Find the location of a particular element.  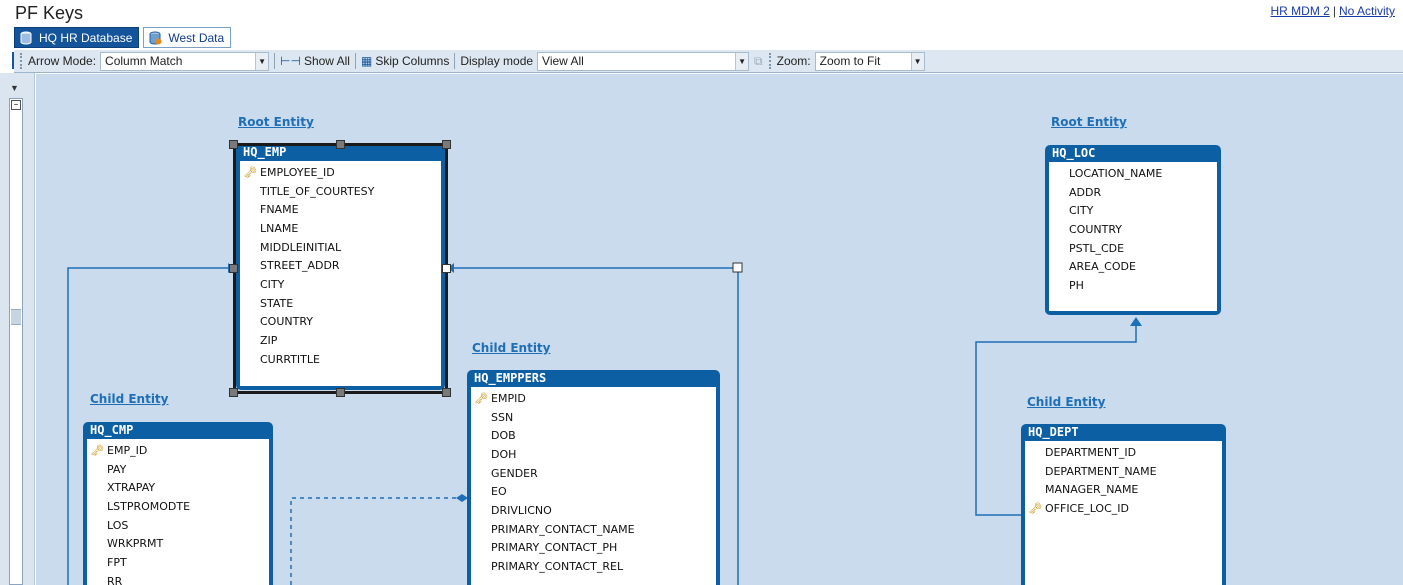

field-row: AREA_CODE is located at coordinates (1133, 266).